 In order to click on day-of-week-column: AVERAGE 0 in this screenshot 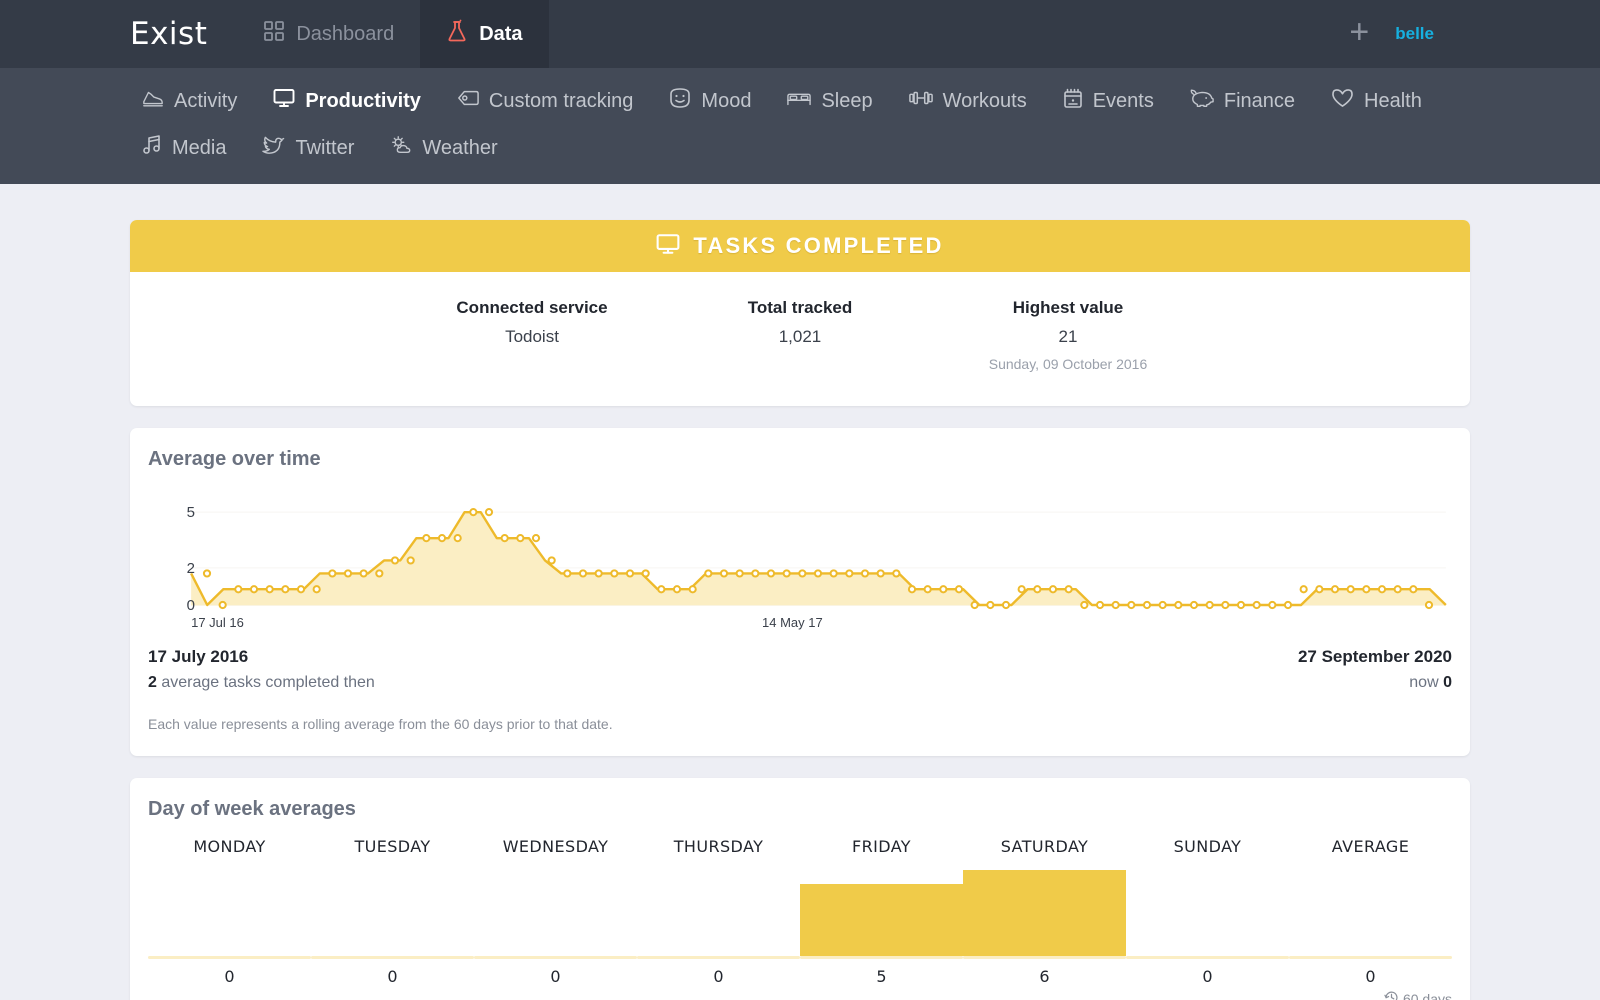, I will do `click(1370, 911)`.